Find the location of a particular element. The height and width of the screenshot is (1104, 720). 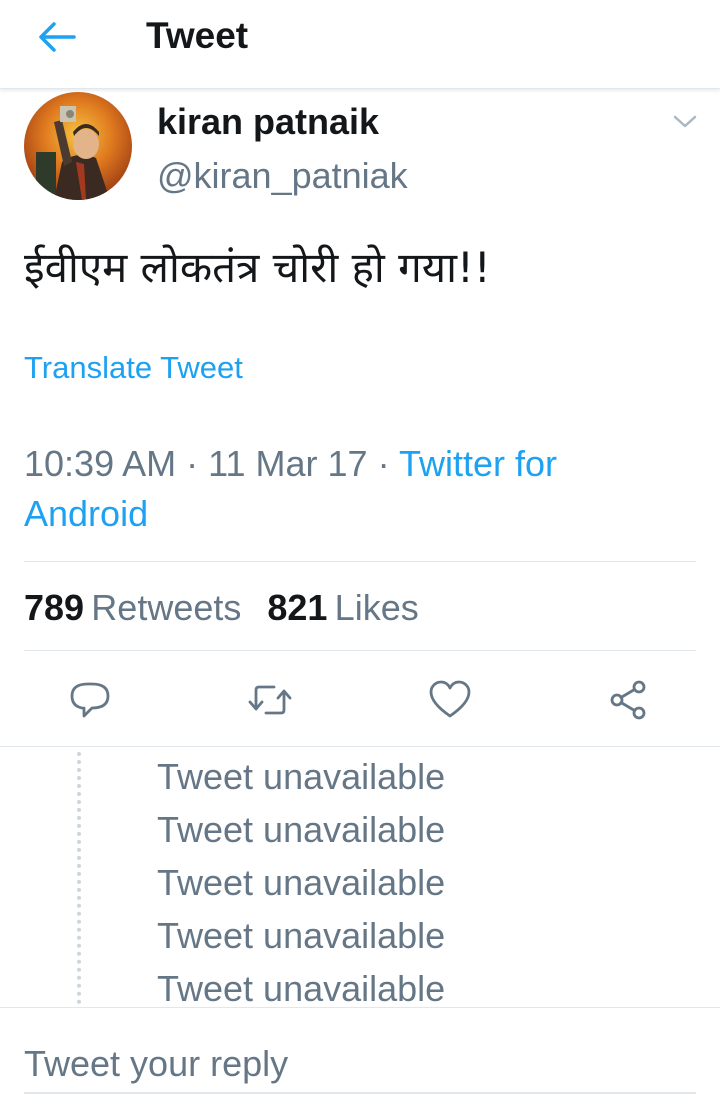

likes-stat: 821 Likes is located at coordinates (342, 607).